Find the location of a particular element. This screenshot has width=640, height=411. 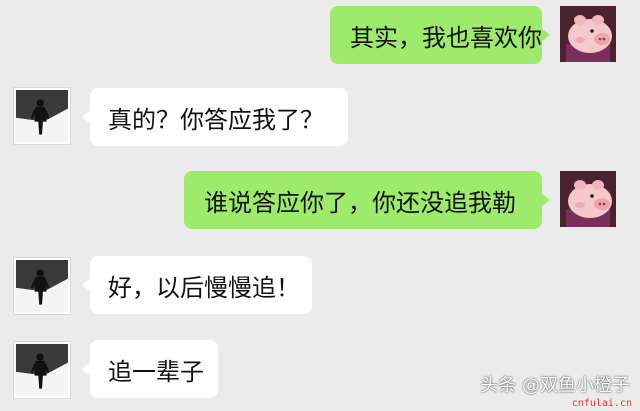

message-text: 好，以后慢慢追！ is located at coordinates (204, 287).